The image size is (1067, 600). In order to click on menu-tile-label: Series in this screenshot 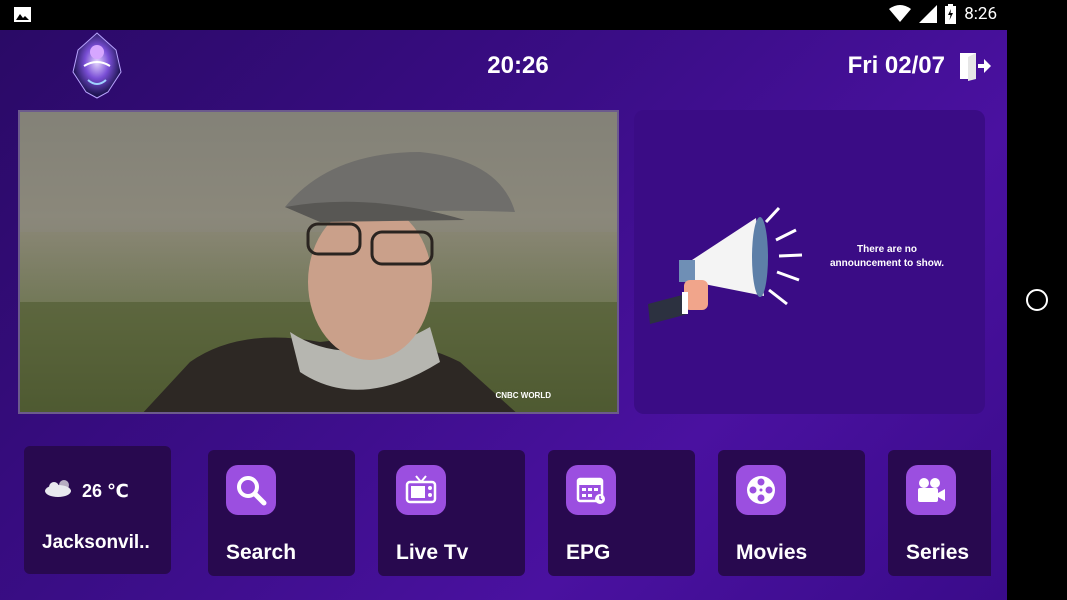, I will do `click(938, 552)`.